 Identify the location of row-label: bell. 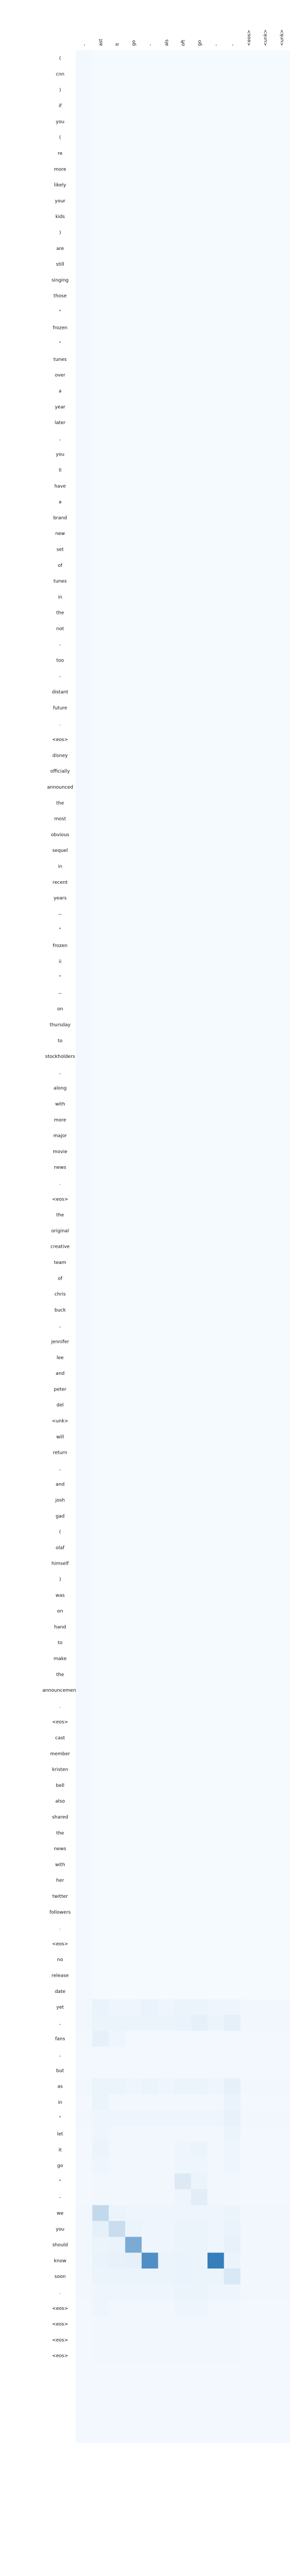
(60, 1786).